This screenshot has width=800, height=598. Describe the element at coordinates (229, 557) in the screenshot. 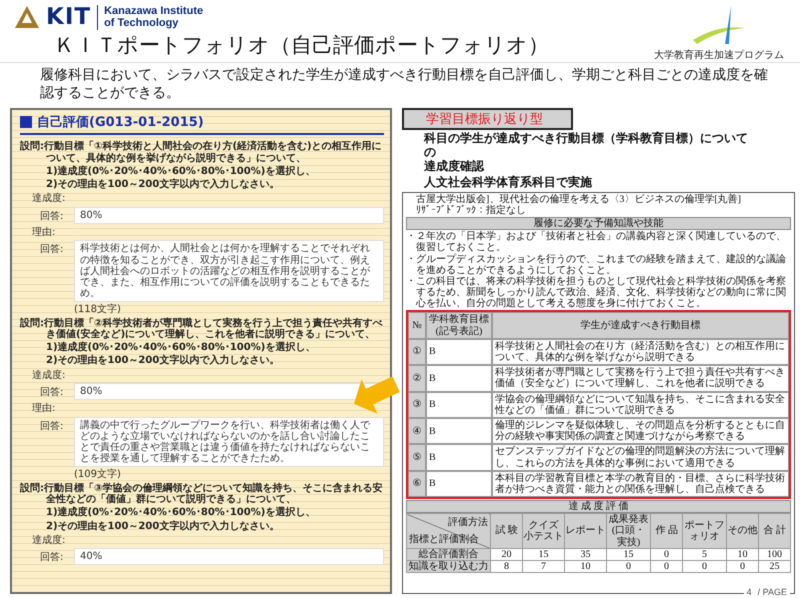

I see `answer-field: 40%` at that location.